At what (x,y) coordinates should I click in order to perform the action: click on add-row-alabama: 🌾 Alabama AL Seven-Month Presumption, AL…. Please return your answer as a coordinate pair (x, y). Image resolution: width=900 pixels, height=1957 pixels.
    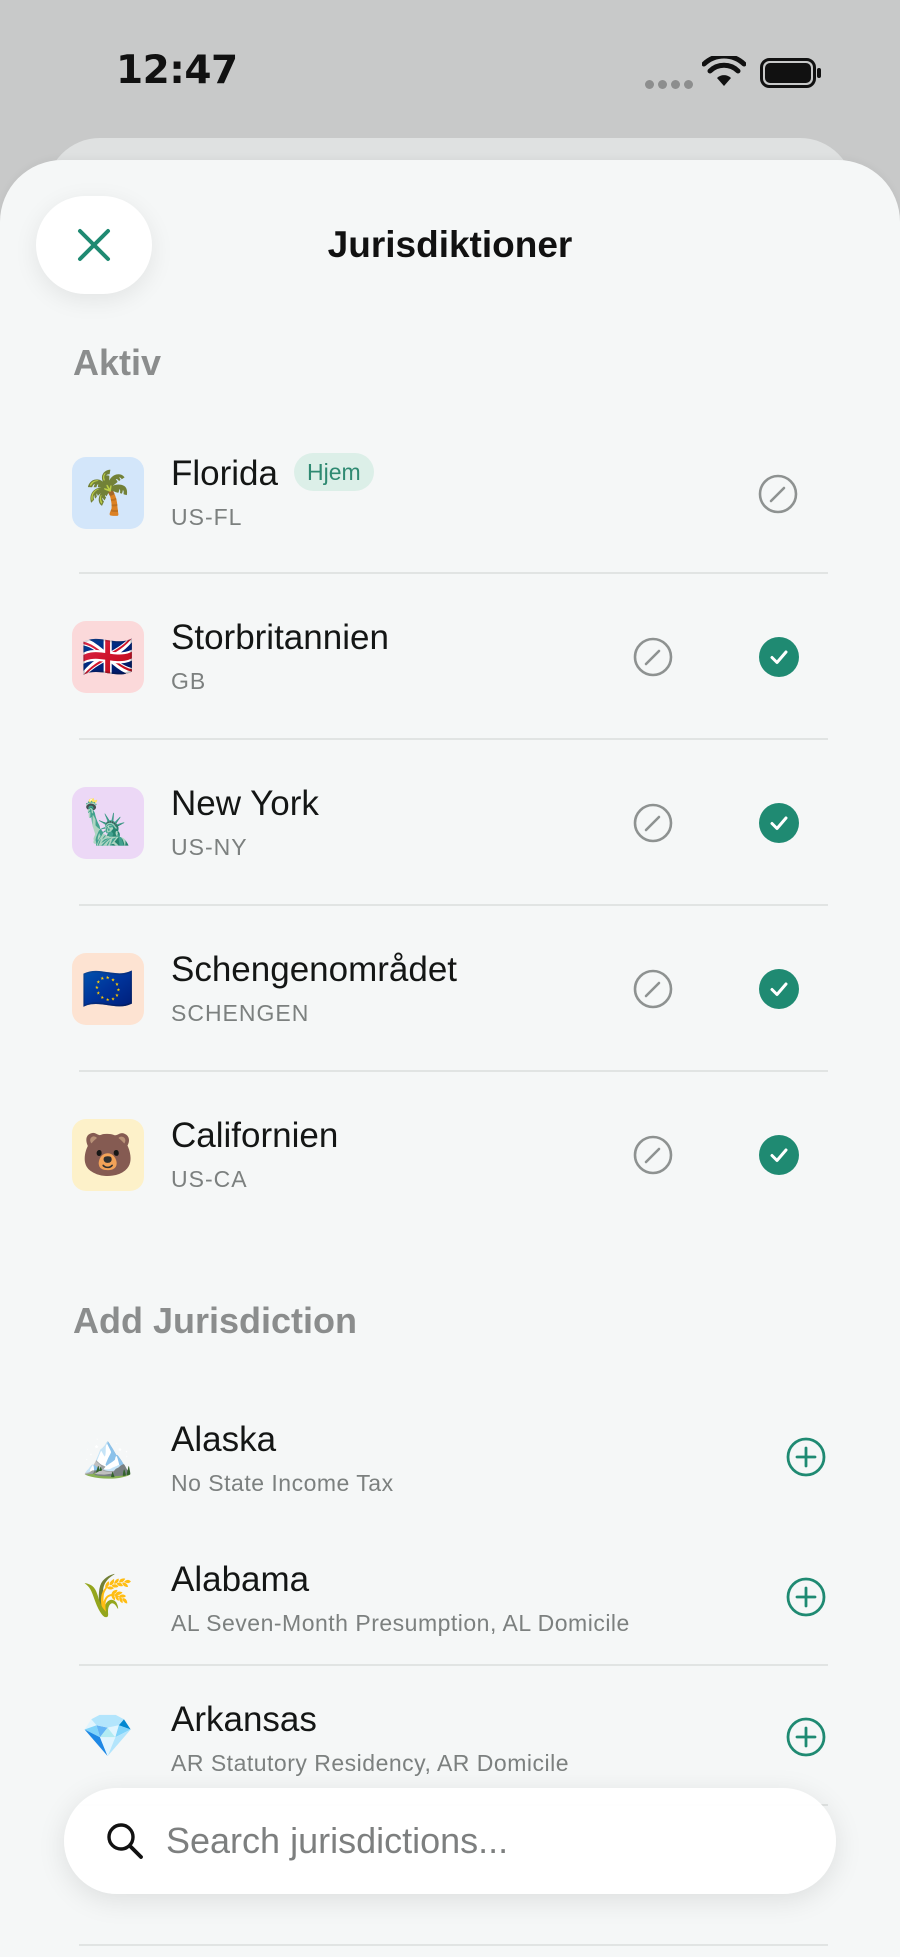
    Looking at the image, I should click on (450, 1596).